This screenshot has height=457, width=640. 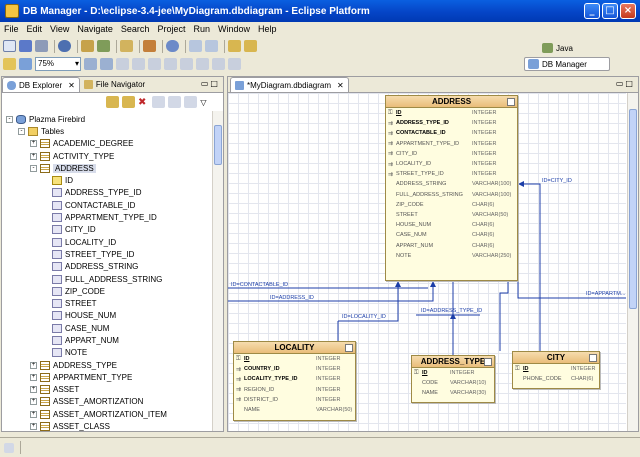 I want to click on entity-column: ⇉ CITY_ID INTEGER, so click(x=451, y=154).